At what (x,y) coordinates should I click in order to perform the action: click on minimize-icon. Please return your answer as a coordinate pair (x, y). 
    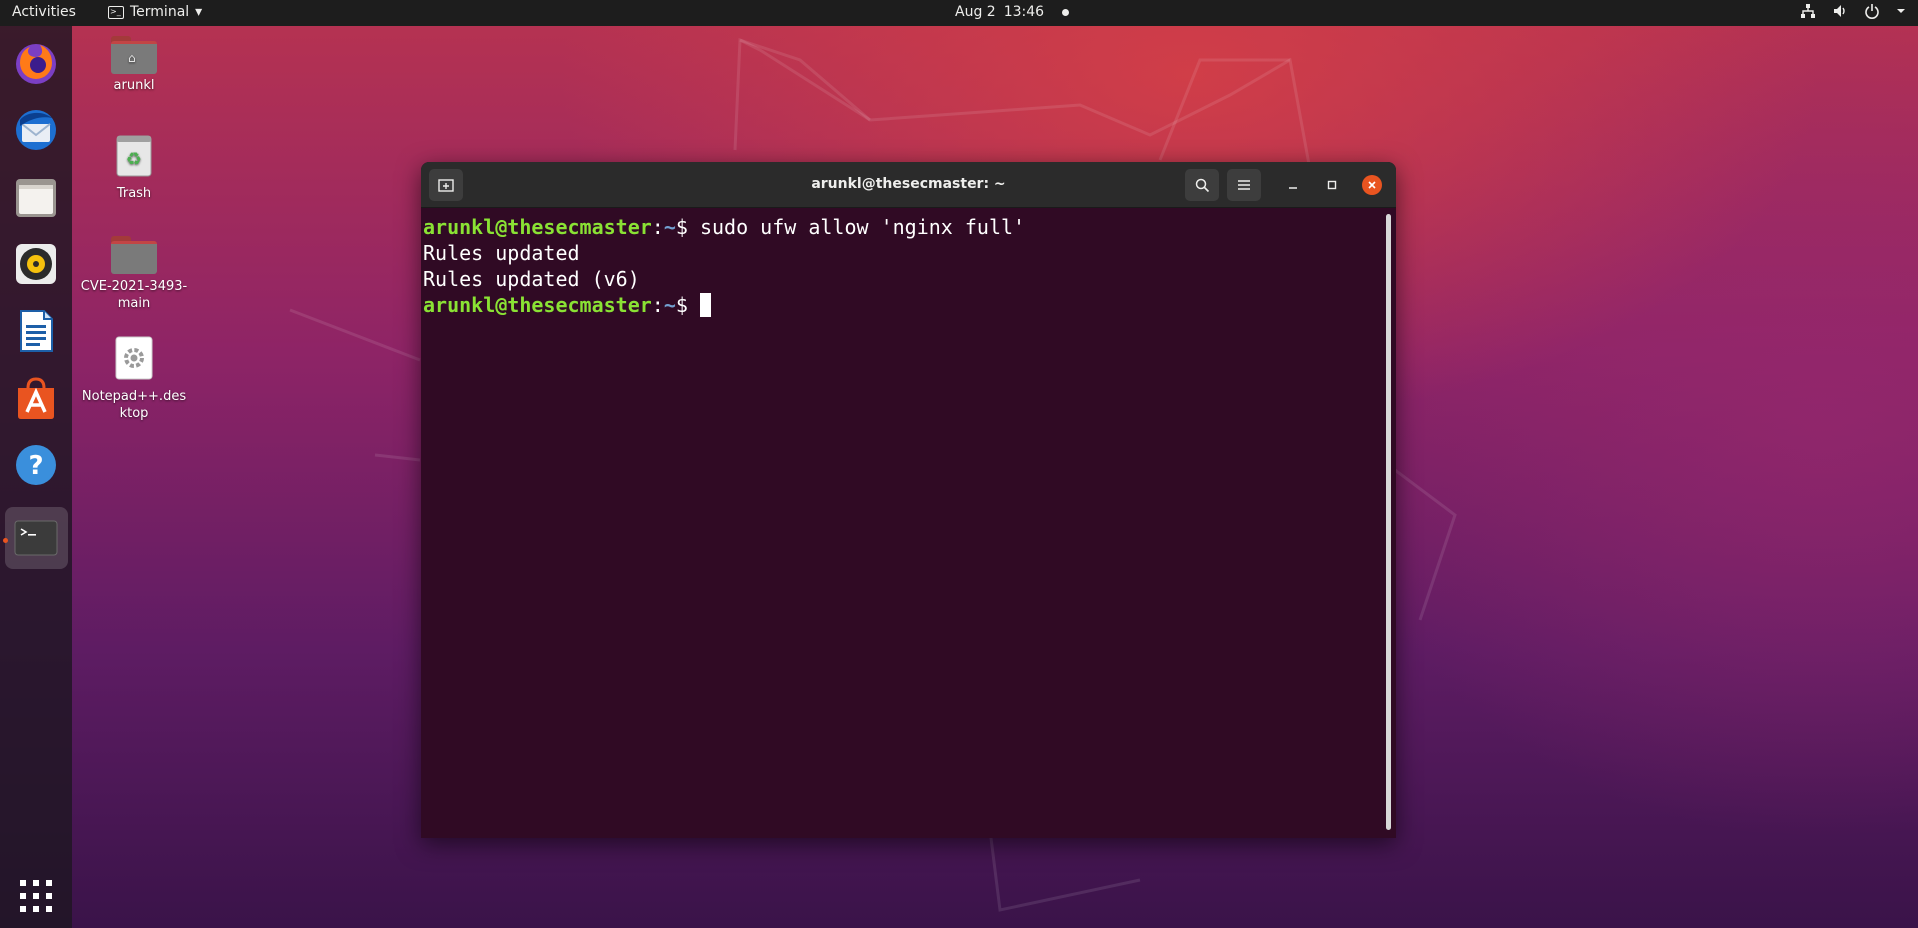
    Looking at the image, I should click on (1293, 188).